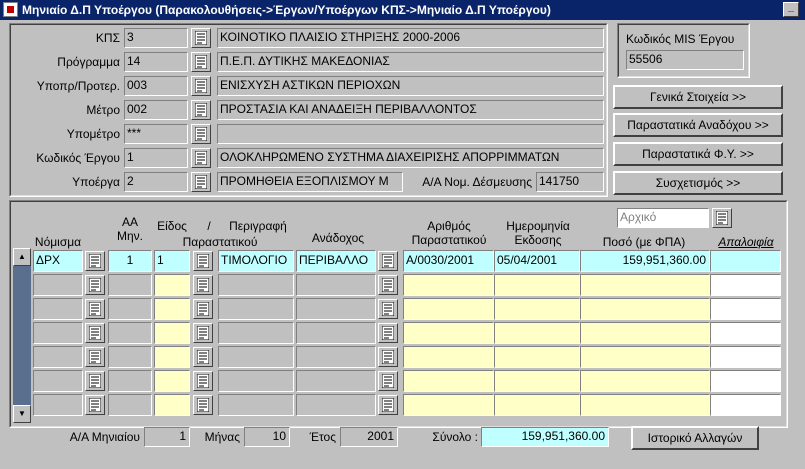 Image resolution: width=805 pixels, height=469 pixels. I want to click on commitment-field: 141750, so click(570, 182).